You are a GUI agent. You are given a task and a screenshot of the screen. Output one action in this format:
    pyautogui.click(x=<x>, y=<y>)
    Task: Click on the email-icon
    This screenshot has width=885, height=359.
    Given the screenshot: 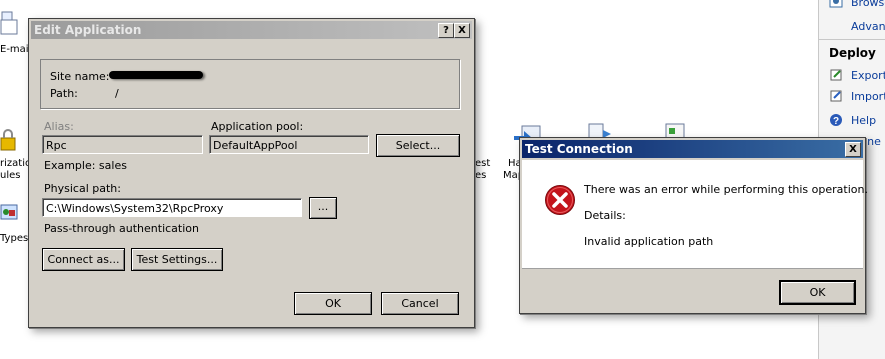 What is the action you would take?
    pyautogui.click(x=9, y=23)
    